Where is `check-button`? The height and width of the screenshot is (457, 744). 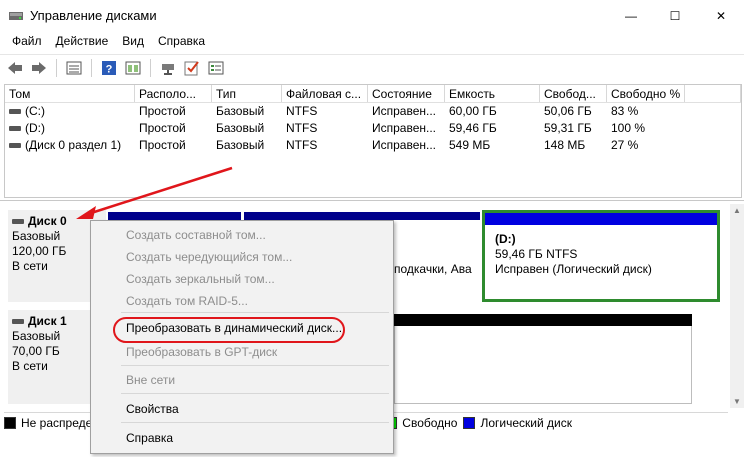
check-button is located at coordinates (192, 68).